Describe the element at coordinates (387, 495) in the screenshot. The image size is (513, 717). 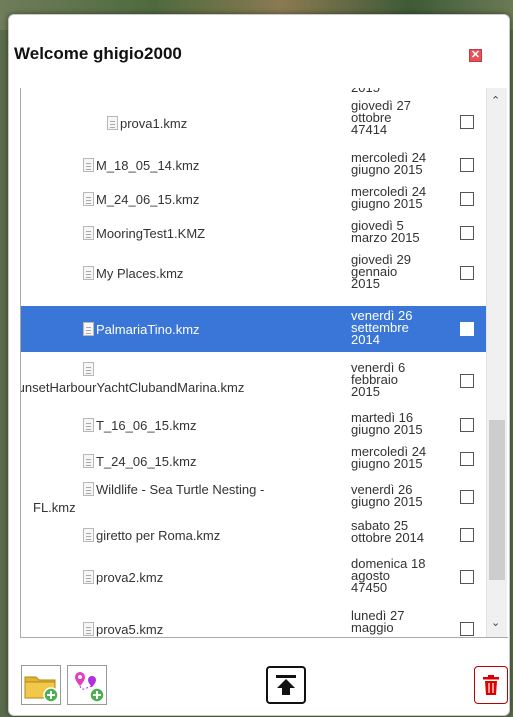
I see `file-date: venerdì 26 giugno 2015` at that location.